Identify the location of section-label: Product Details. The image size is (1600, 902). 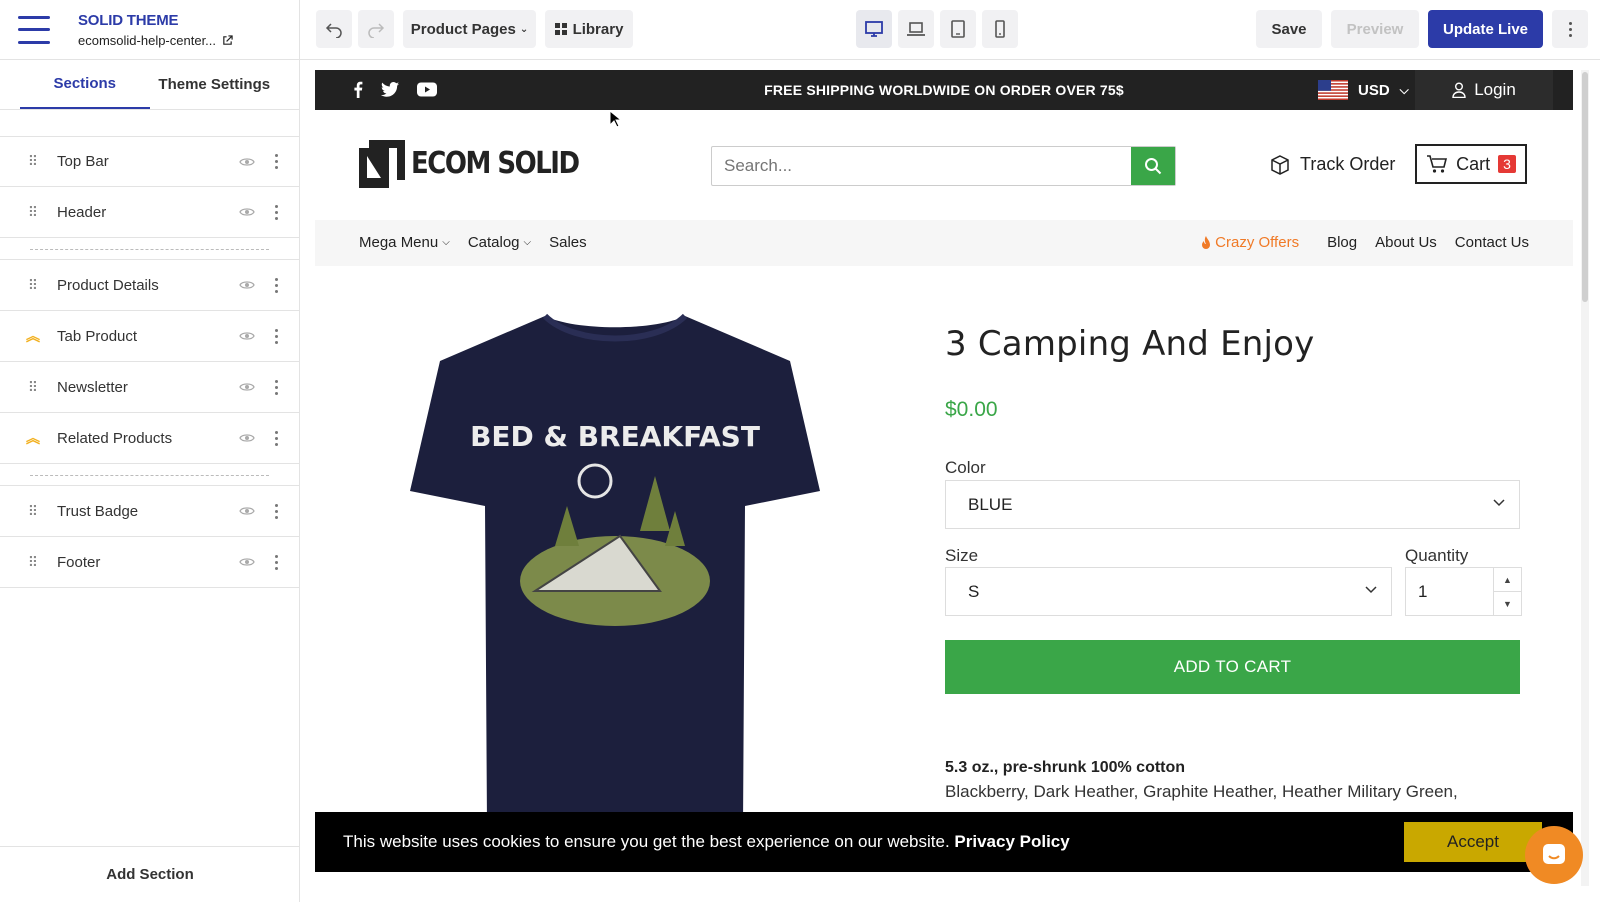
(108, 285).